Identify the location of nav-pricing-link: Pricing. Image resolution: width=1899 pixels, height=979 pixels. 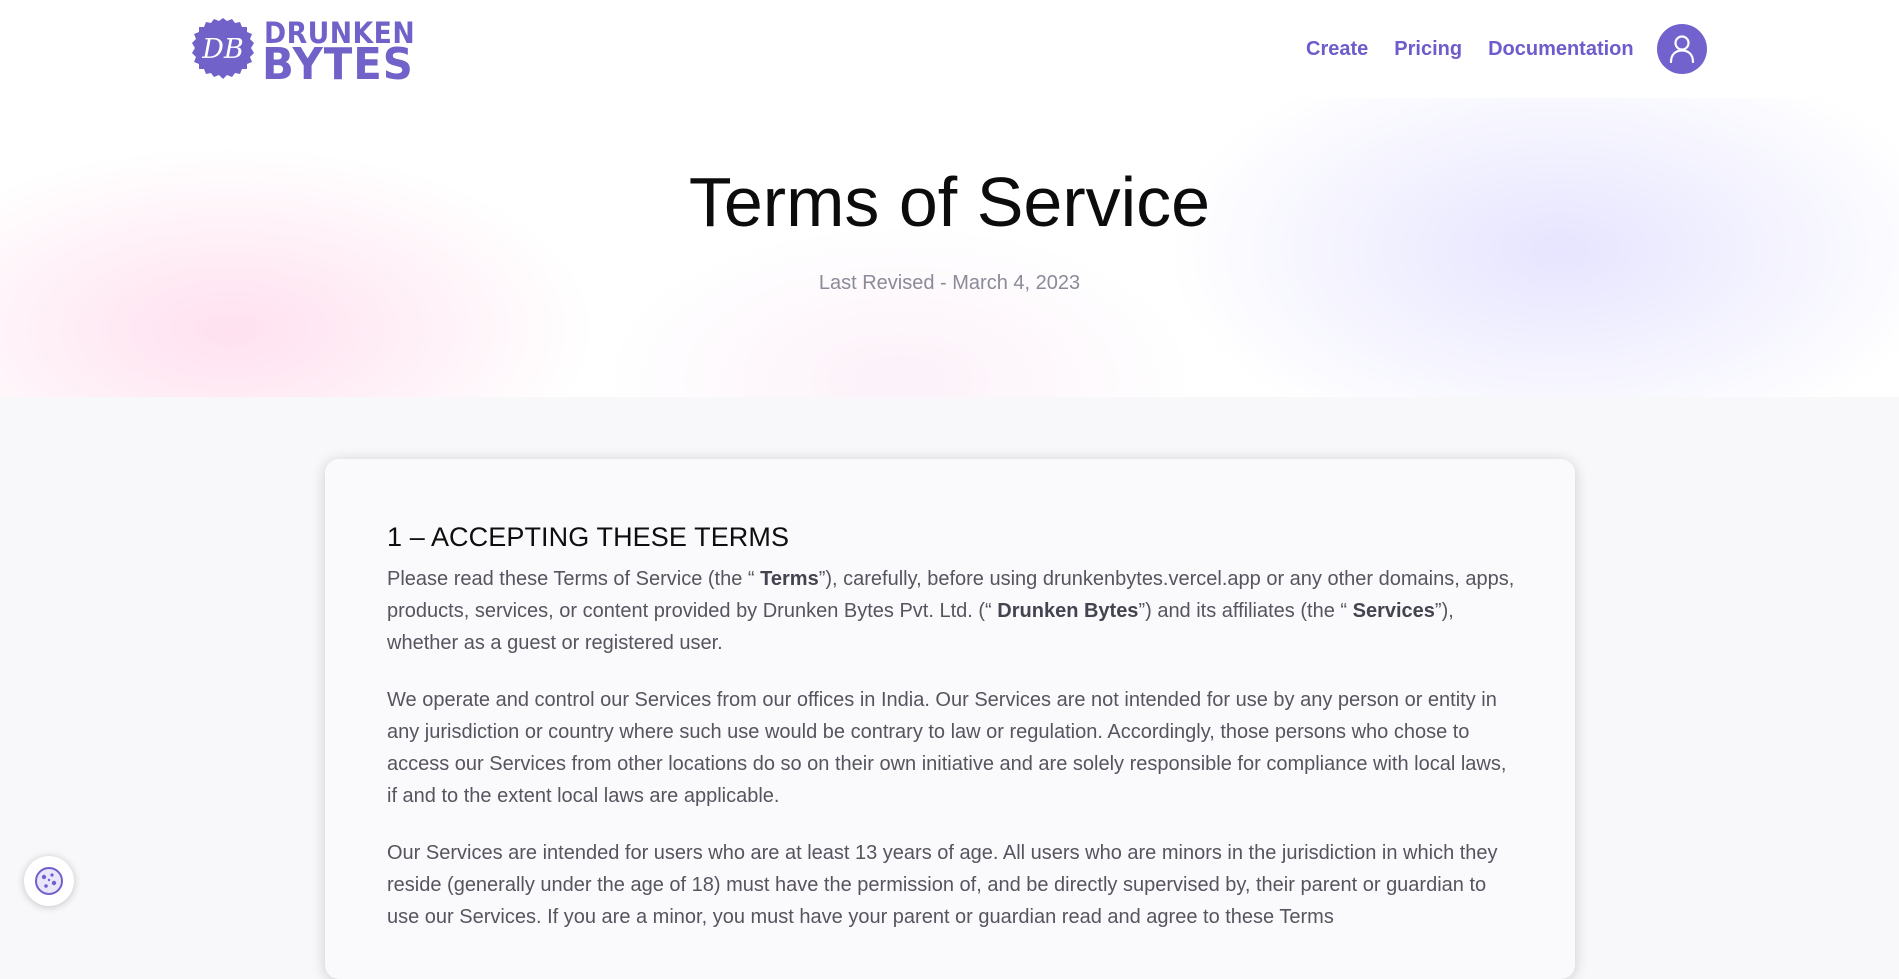
(1428, 49).